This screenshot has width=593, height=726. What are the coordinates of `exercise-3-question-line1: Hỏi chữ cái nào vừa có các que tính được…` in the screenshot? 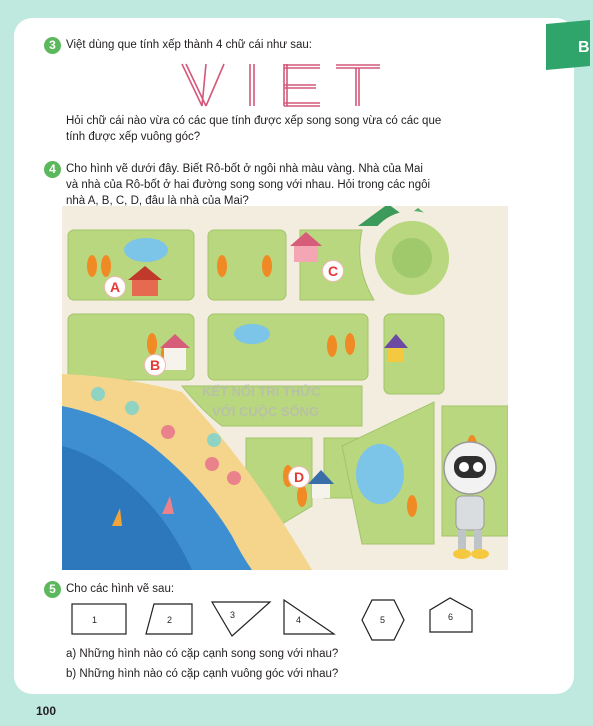 It's located at (254, 121).